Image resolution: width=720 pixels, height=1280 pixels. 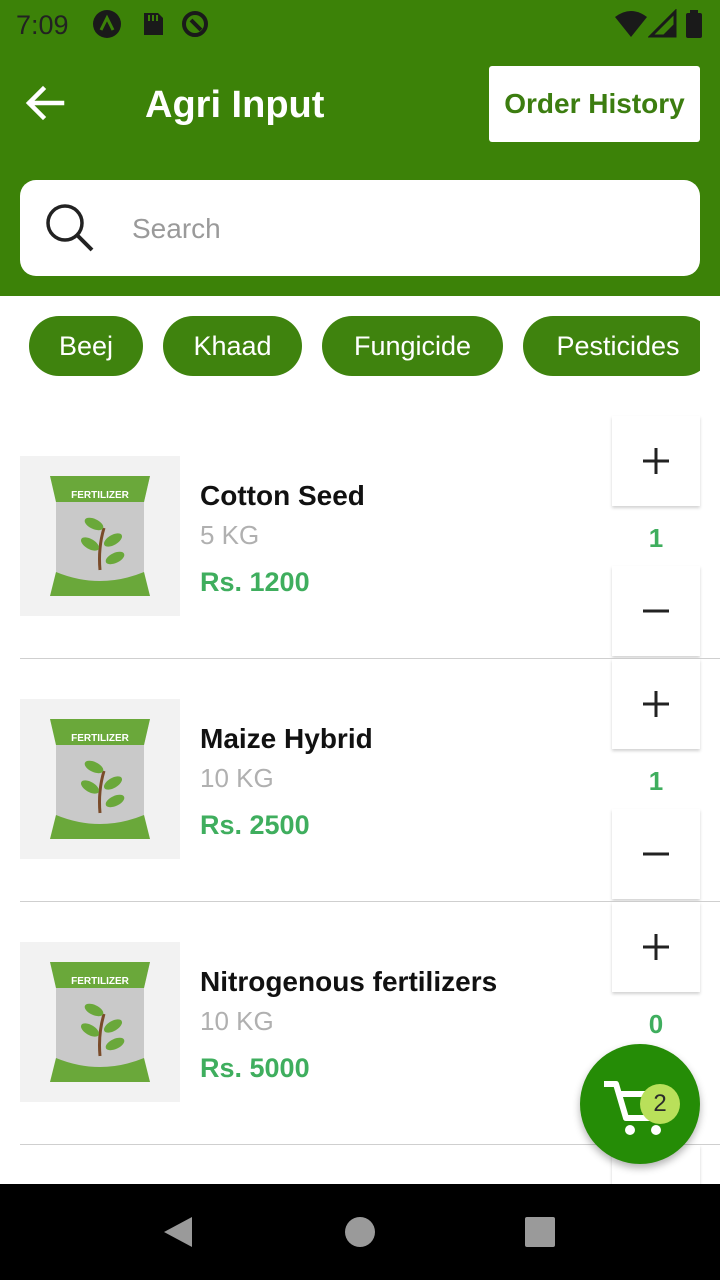 I want to click on status-time: 7:09, so click(x=42, y=25).